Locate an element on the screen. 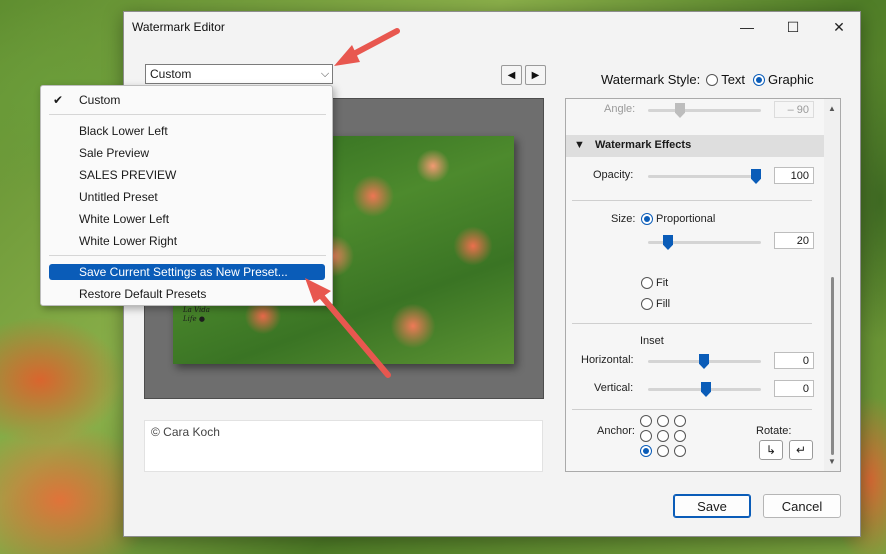 Image resolution: width=886 pixels, height=554 pixels. horizontal-label: Horizontal: is located at coordinates (607, 360).